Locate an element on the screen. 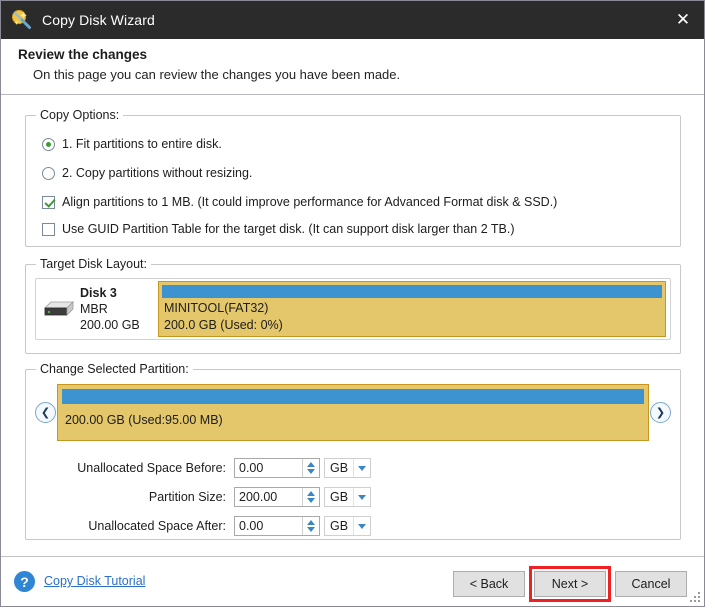  partition-size-stepper is located at coordinates (310, 497).